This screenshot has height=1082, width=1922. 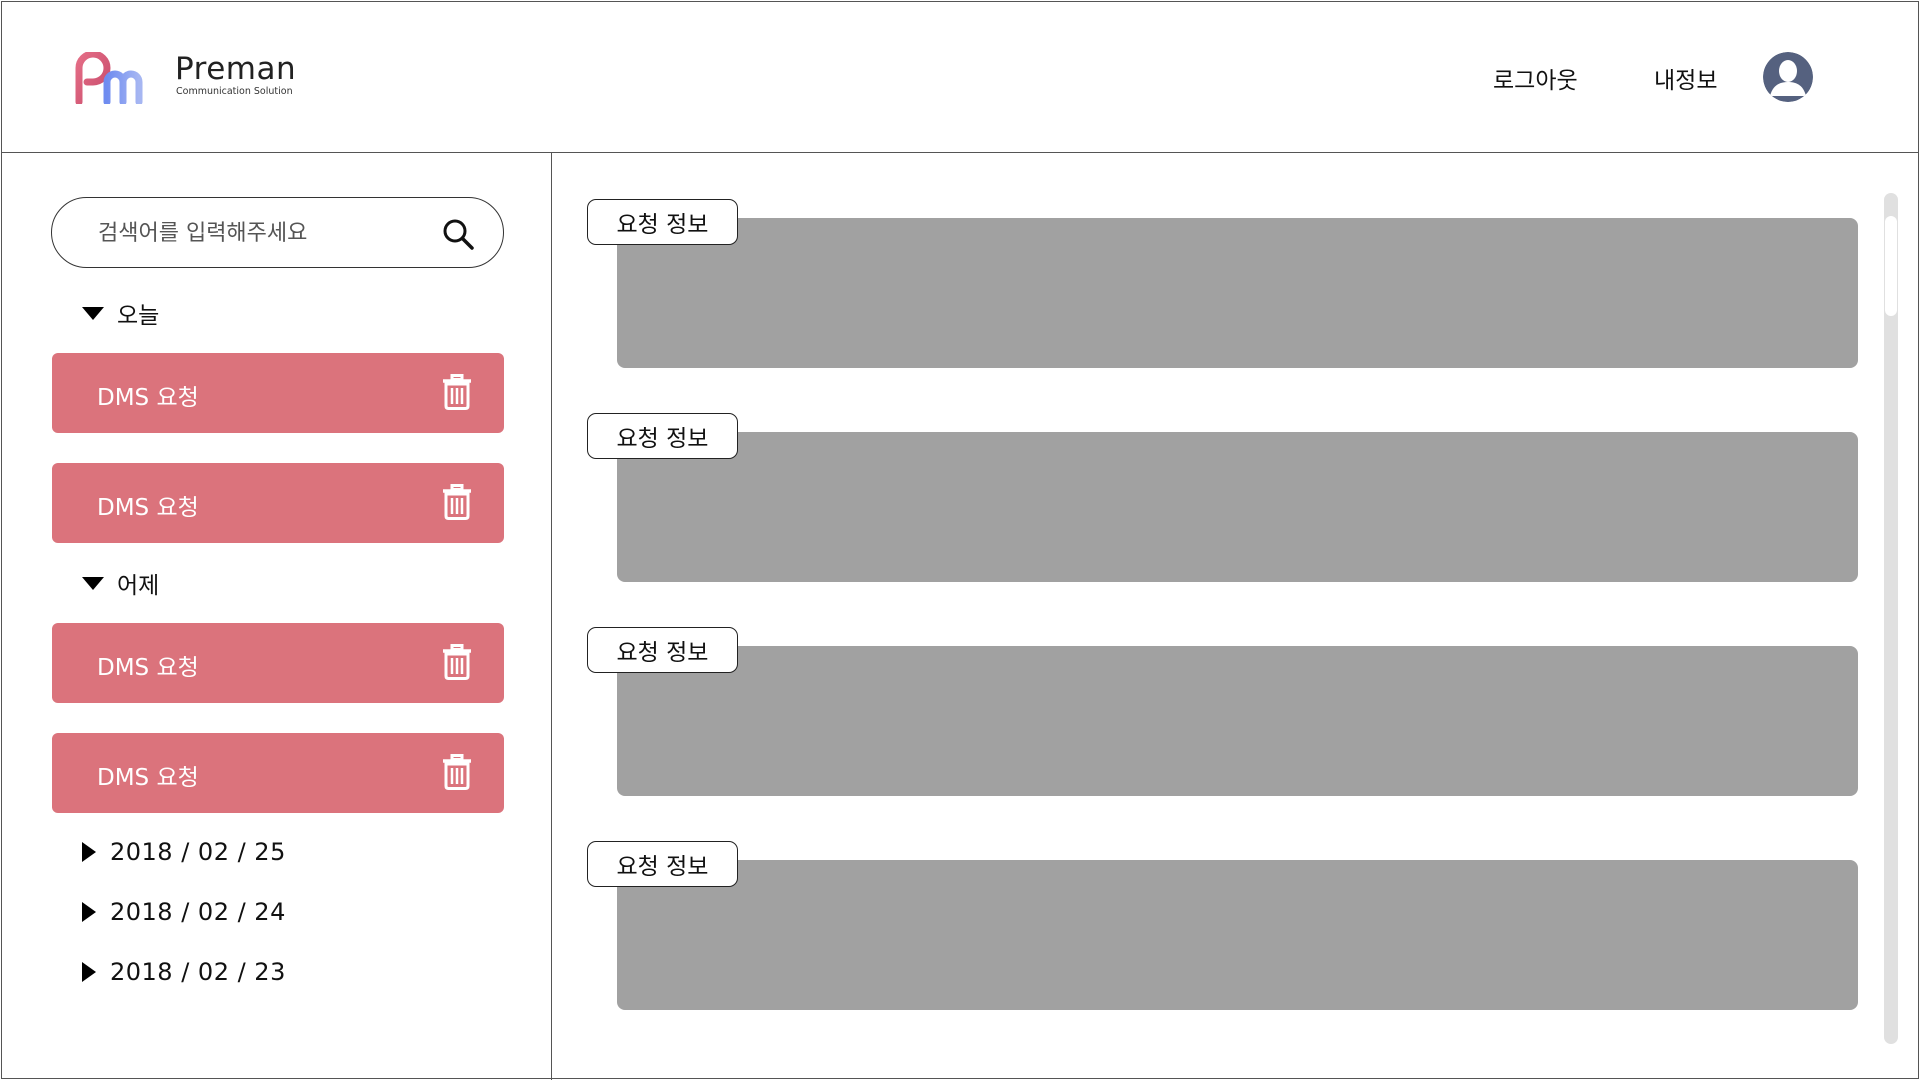 What do you see at coordinates (1535, 78) in the screenshot?
I see `logout-link: 로그아웃` at bounding box center [1535, 78].